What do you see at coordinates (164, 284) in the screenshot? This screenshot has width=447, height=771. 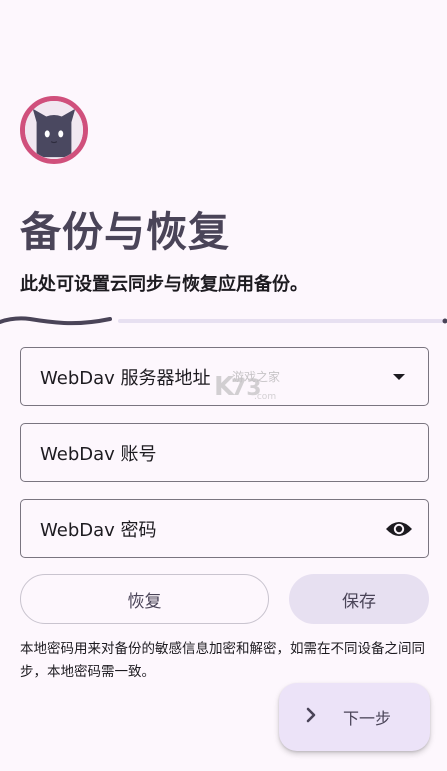 I see `page-subtitle: 此处可设置云同步与恢复应用备份。` at bounding box center [164, 284].